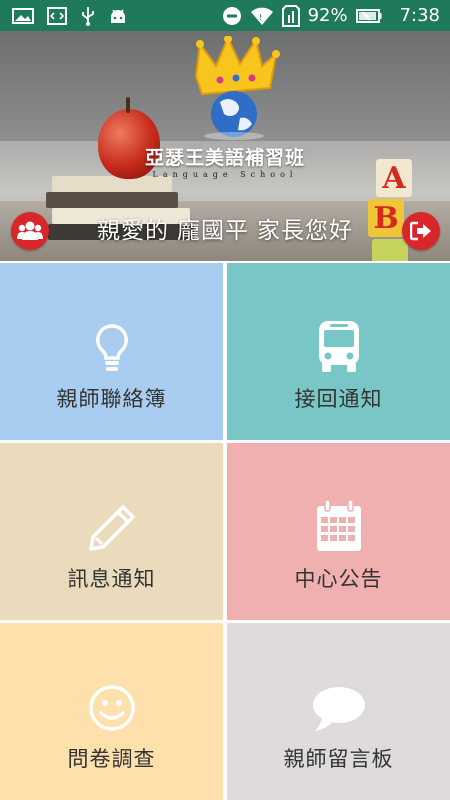  I want to click on wifi-icon: !, so click(261, 16).